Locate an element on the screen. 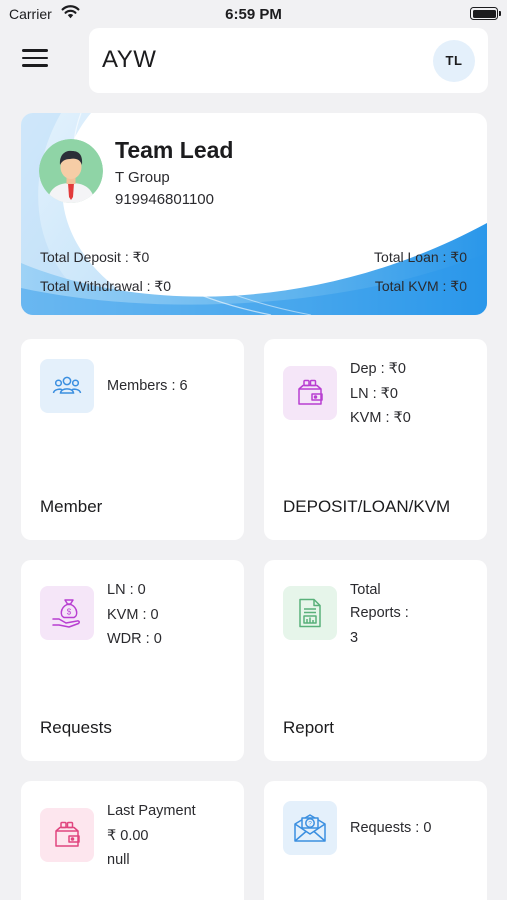  kvm-amount: KVM : ₹0 is located at coordinates (380, 418).